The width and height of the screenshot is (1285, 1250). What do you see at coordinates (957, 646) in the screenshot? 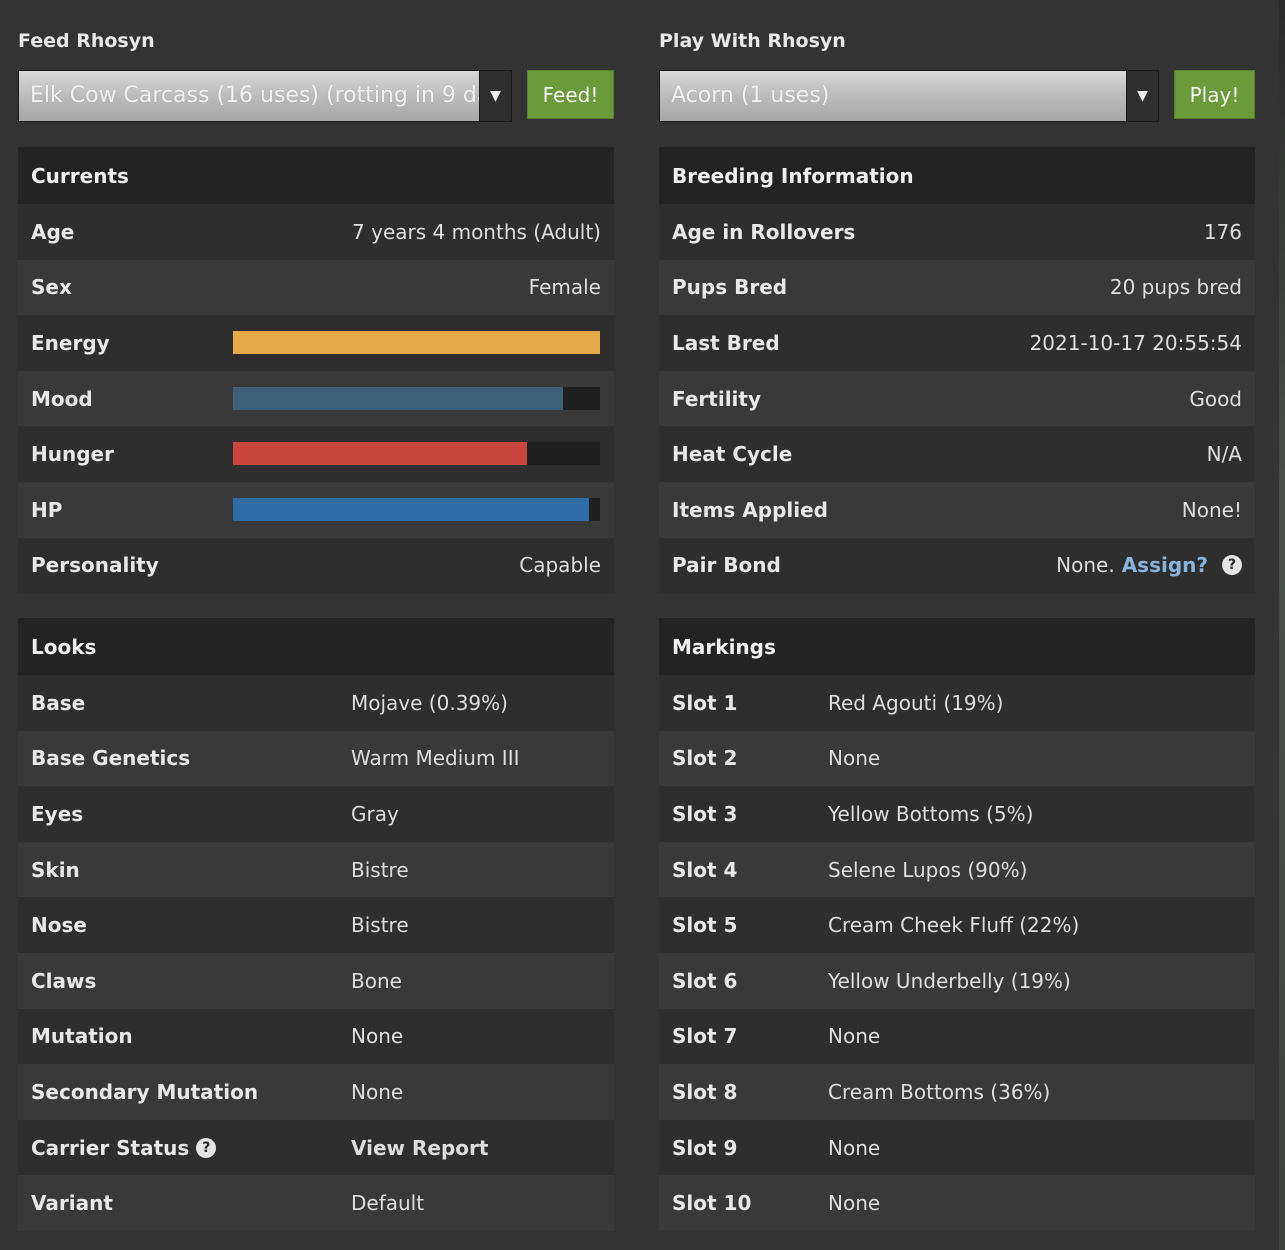
I see `markings-title: Markings` at bounding box center [957, 646].